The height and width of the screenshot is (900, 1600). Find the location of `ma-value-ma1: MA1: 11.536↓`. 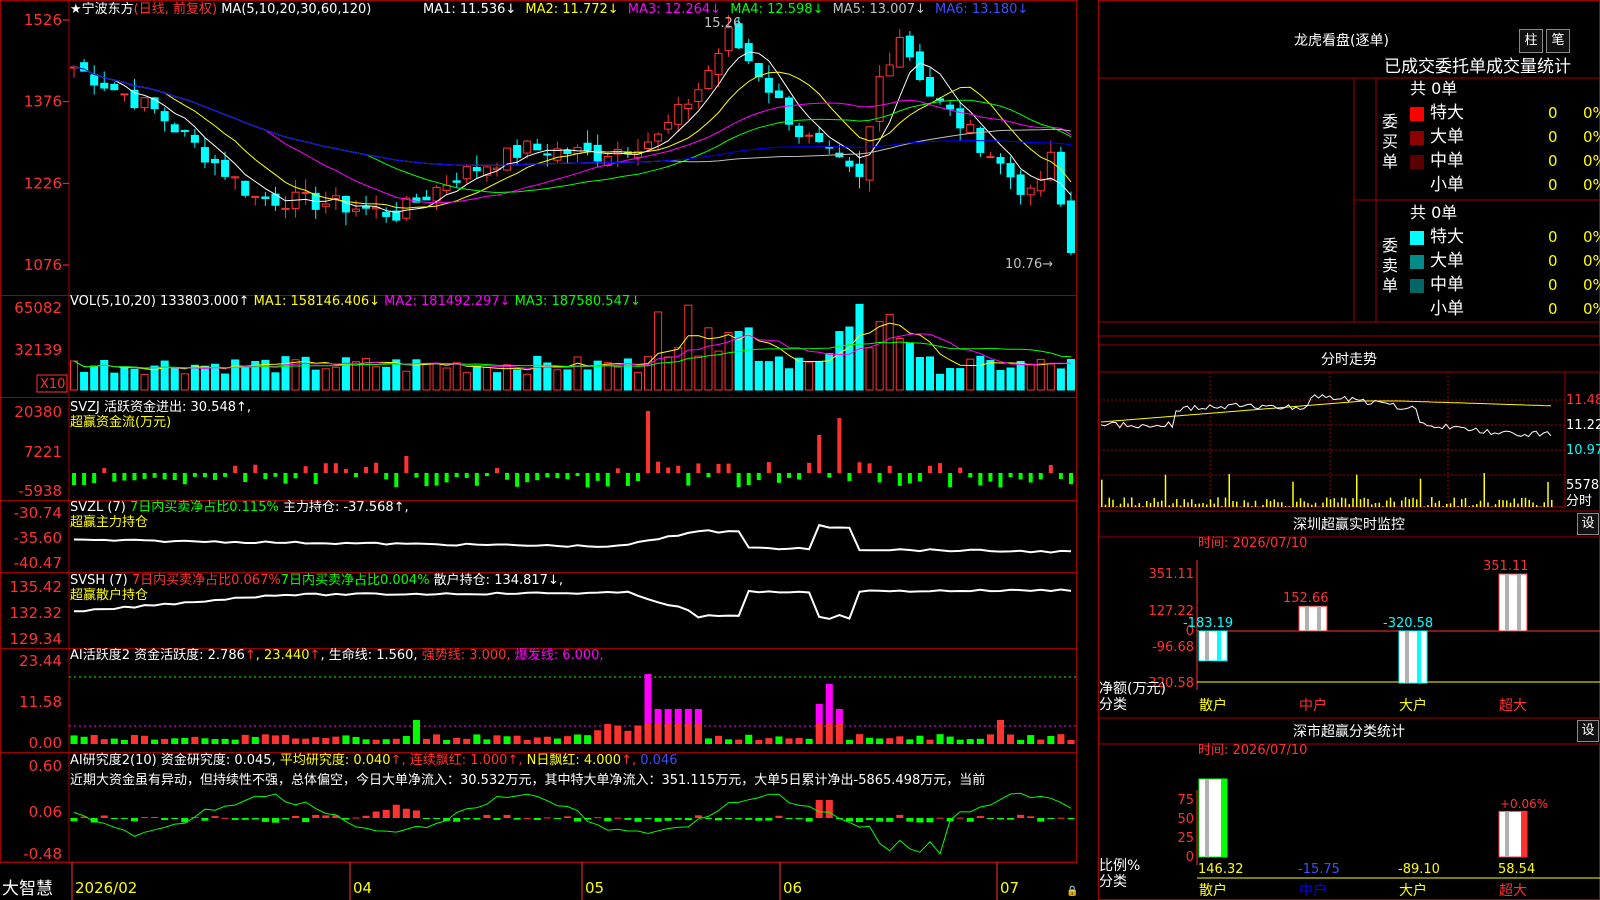

ma-value-ma1: MA1: 11.536↓ is located at coordinates (469, 9).